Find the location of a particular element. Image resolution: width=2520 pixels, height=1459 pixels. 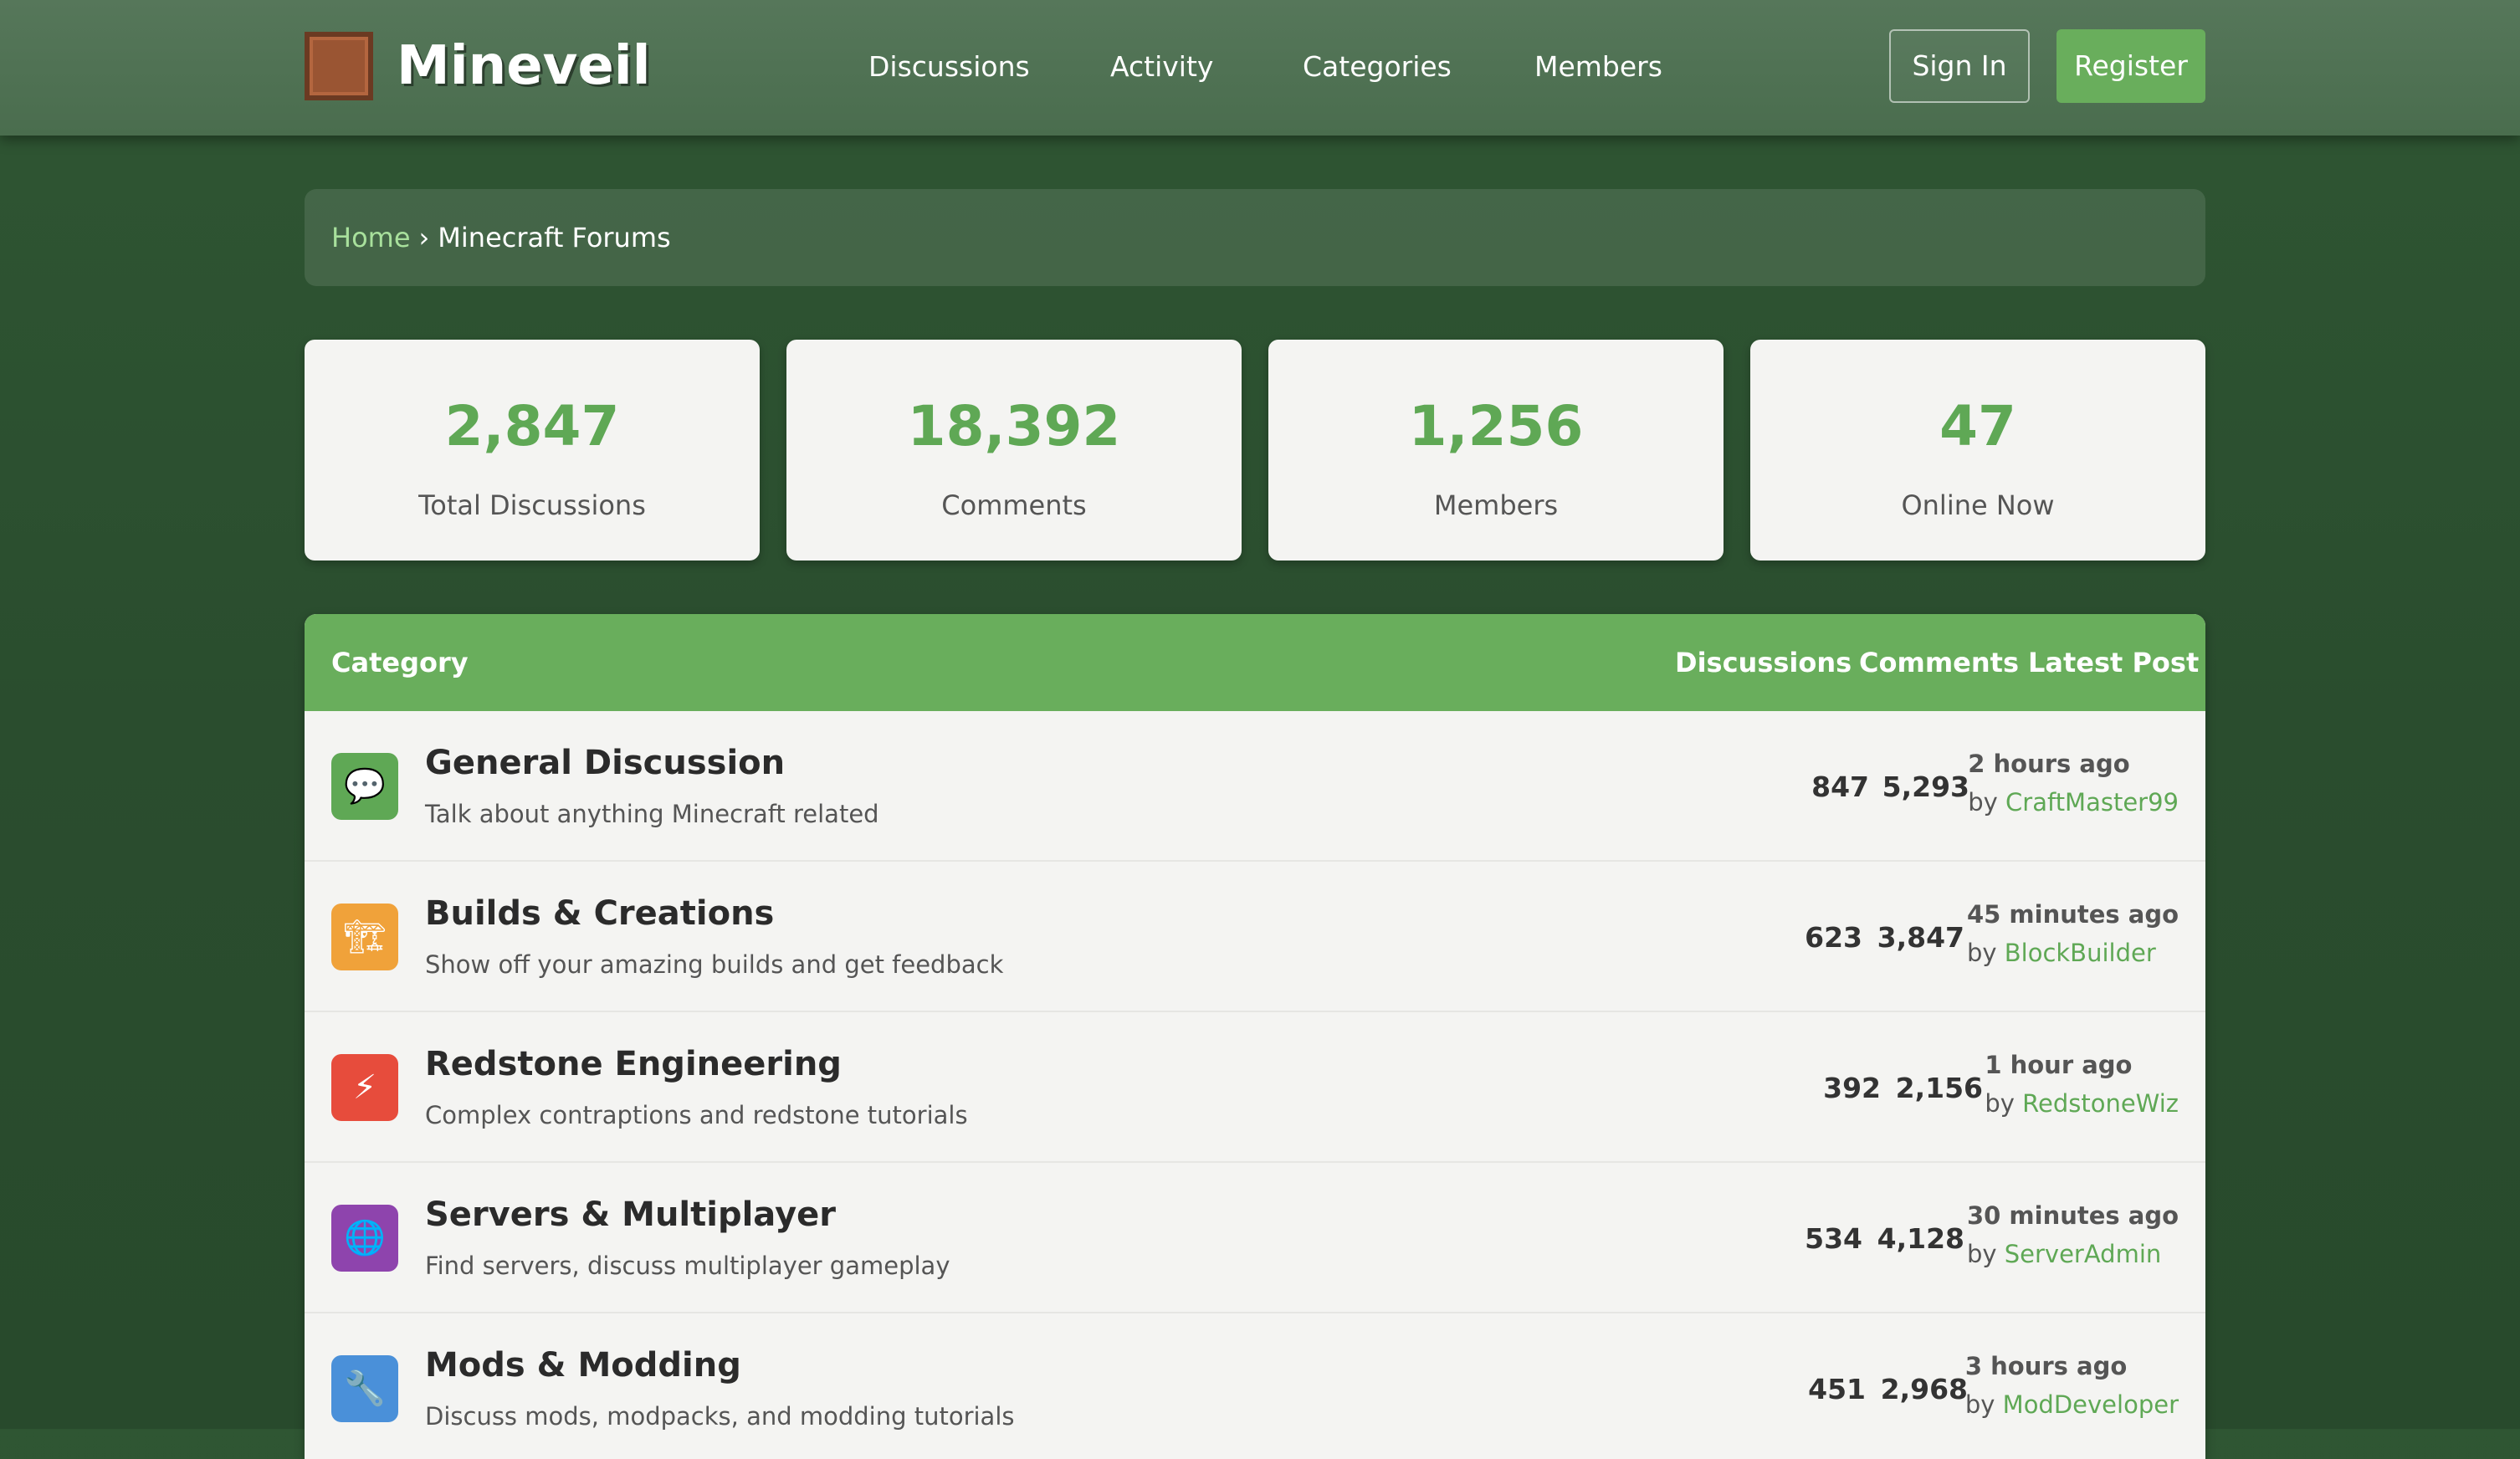

globe-icon: 🌐 is located at coordinates (364, 1238).